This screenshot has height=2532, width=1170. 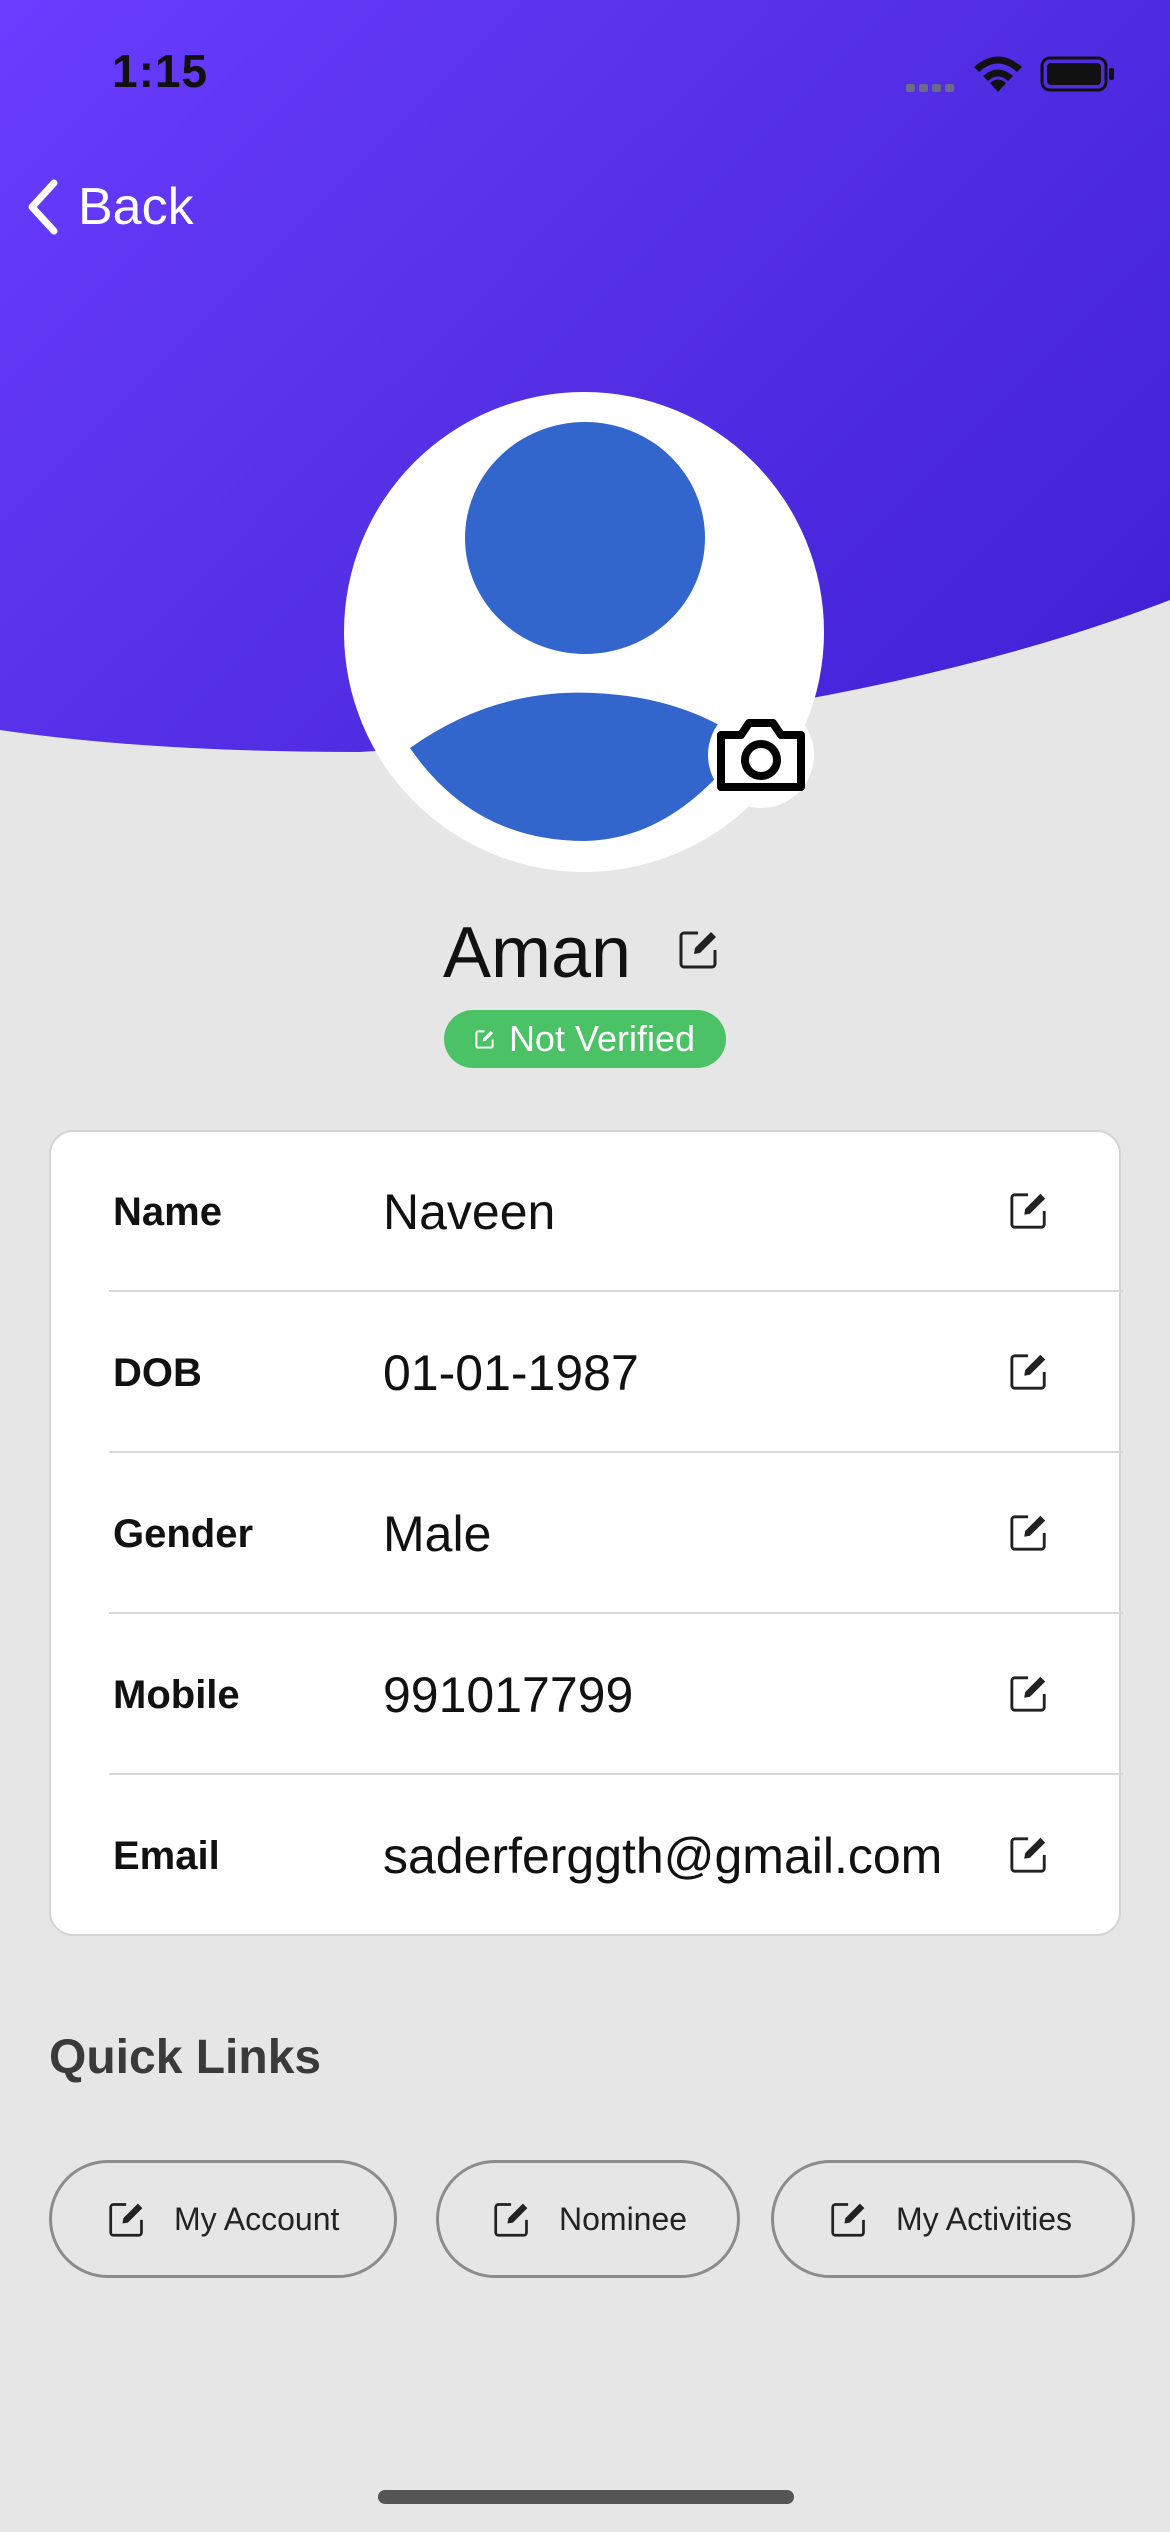 I want to click on chevron-left-icon, so click(x=43, y=207).